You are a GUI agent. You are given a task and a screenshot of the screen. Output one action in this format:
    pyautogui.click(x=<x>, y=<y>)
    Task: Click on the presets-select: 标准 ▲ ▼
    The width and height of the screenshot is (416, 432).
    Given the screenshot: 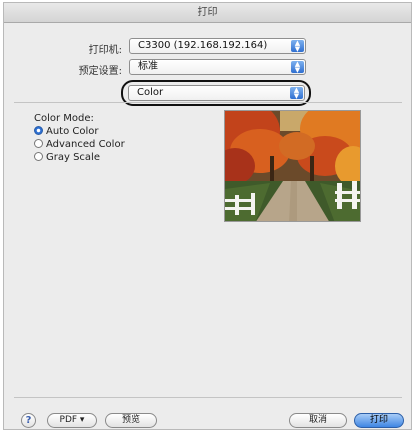 What is the action you would take?
    pyautogui.click(x=217, y=67)
    